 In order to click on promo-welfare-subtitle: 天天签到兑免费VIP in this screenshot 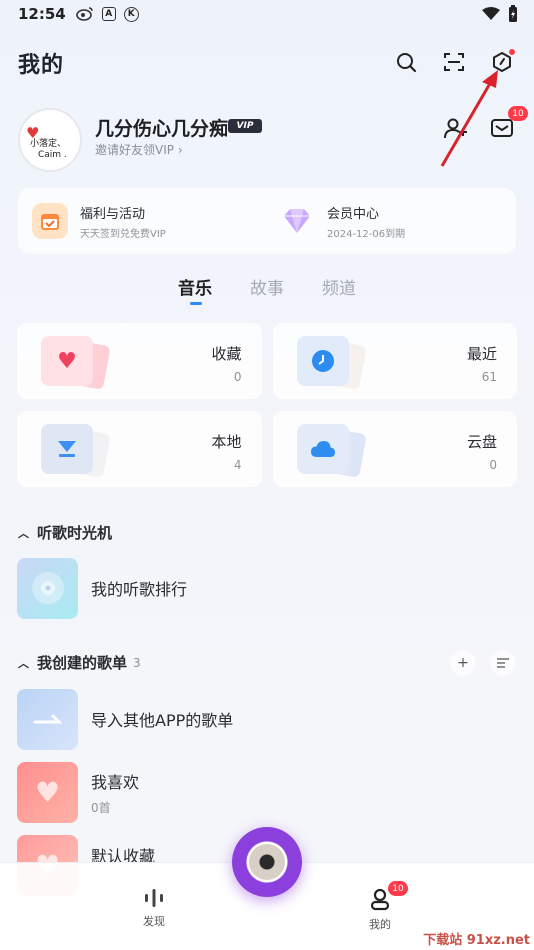, I will do `click(123, 234)`.